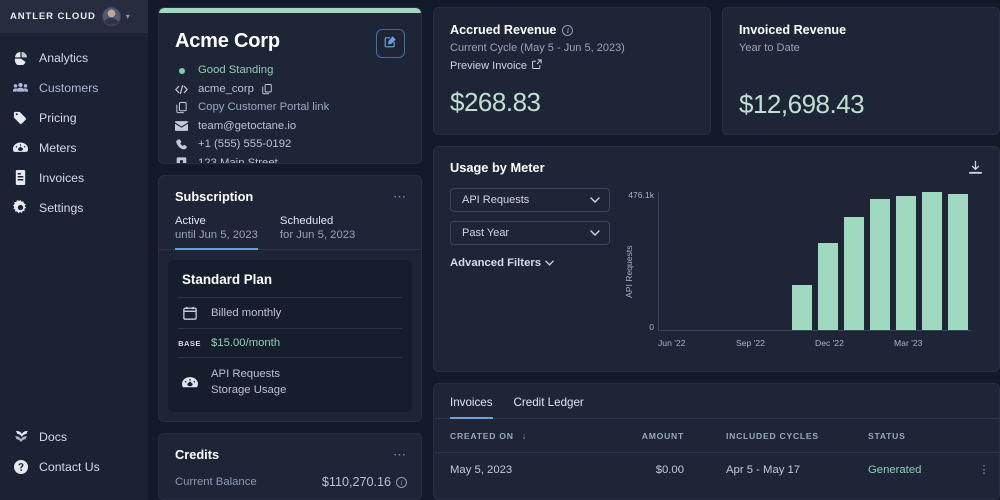 Image resolution: width=1000 pixels, height=500 pixels. What do you see at coordinates (516, 436) in the screenshot?
I see `column-created-on: CREATED ON ↓` at bounding box center [516, 436].